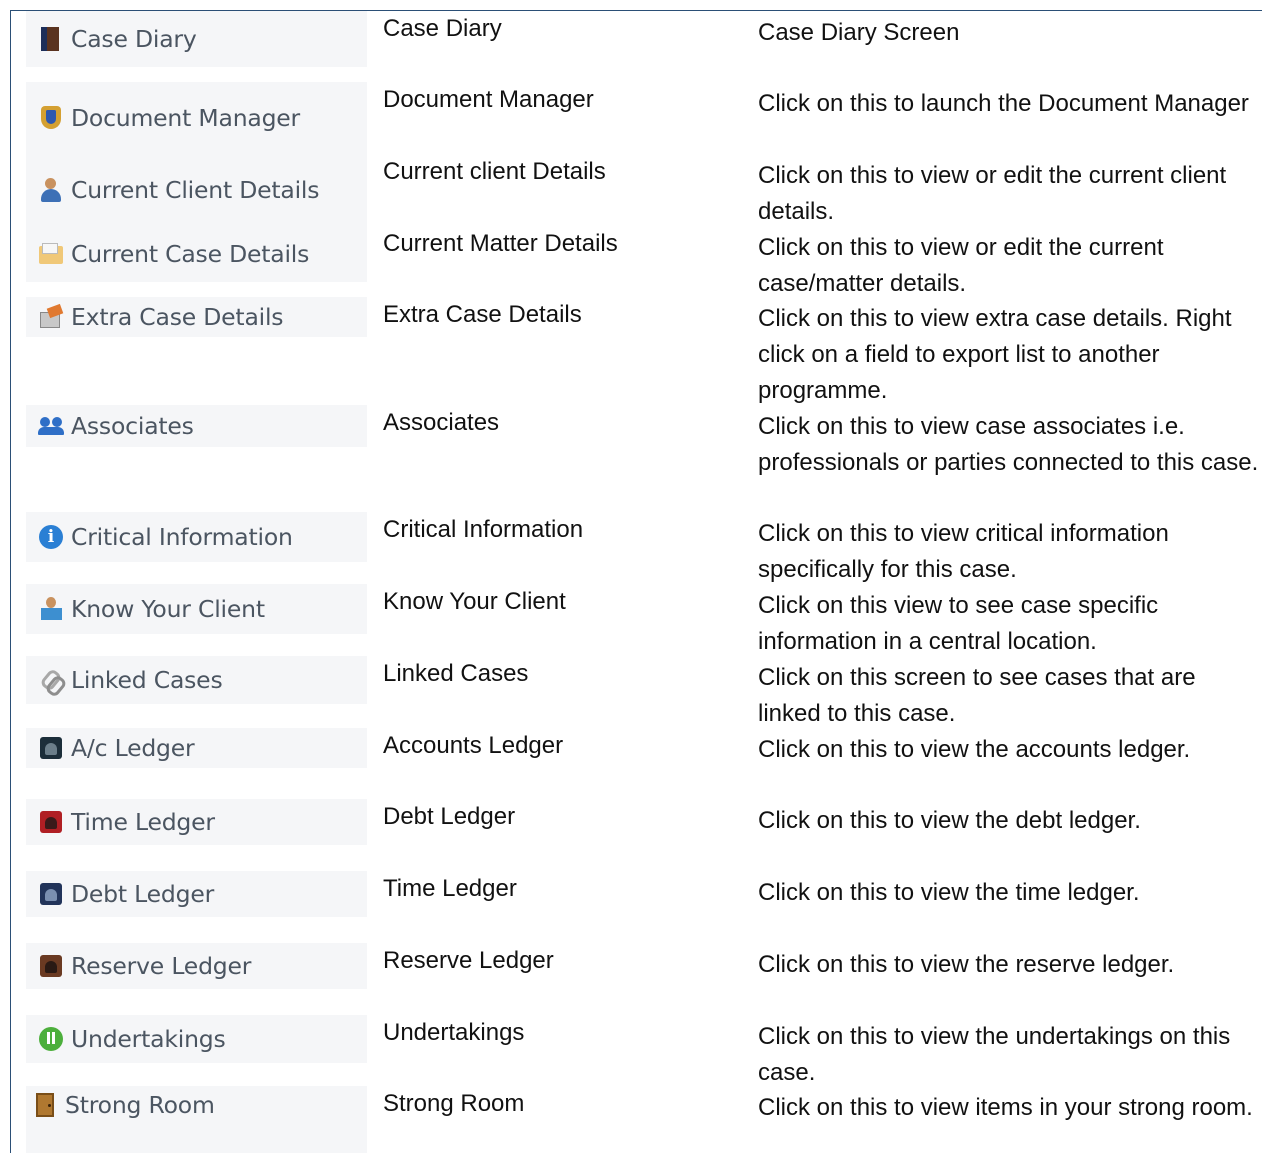 This screenshot has width=1262, height=1153. Describe the element at coordinates (636, 46) in the screenshot. I see `table-row: Case Diary Case Diary Case Diary Screen` at that location.